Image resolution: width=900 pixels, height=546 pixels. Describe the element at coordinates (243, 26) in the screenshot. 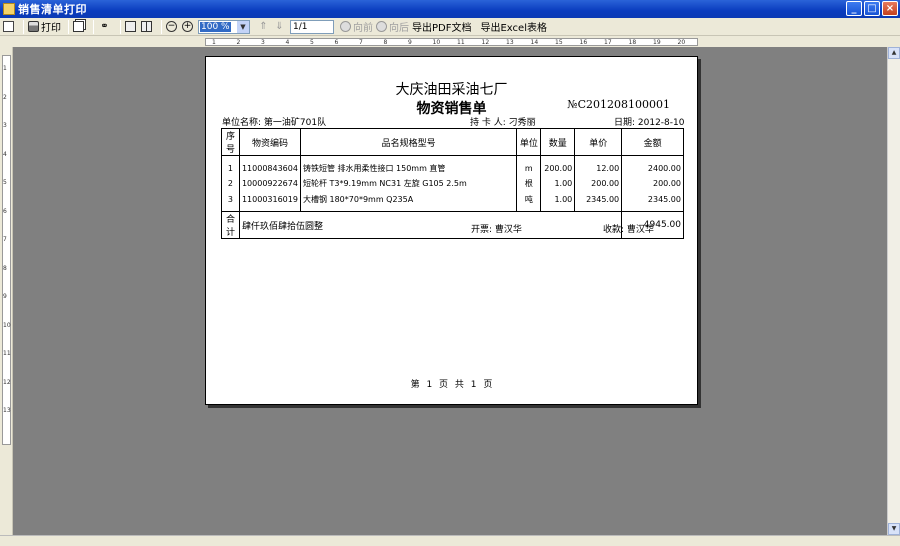

I see `chevron-down-icon: ▼` at that location.